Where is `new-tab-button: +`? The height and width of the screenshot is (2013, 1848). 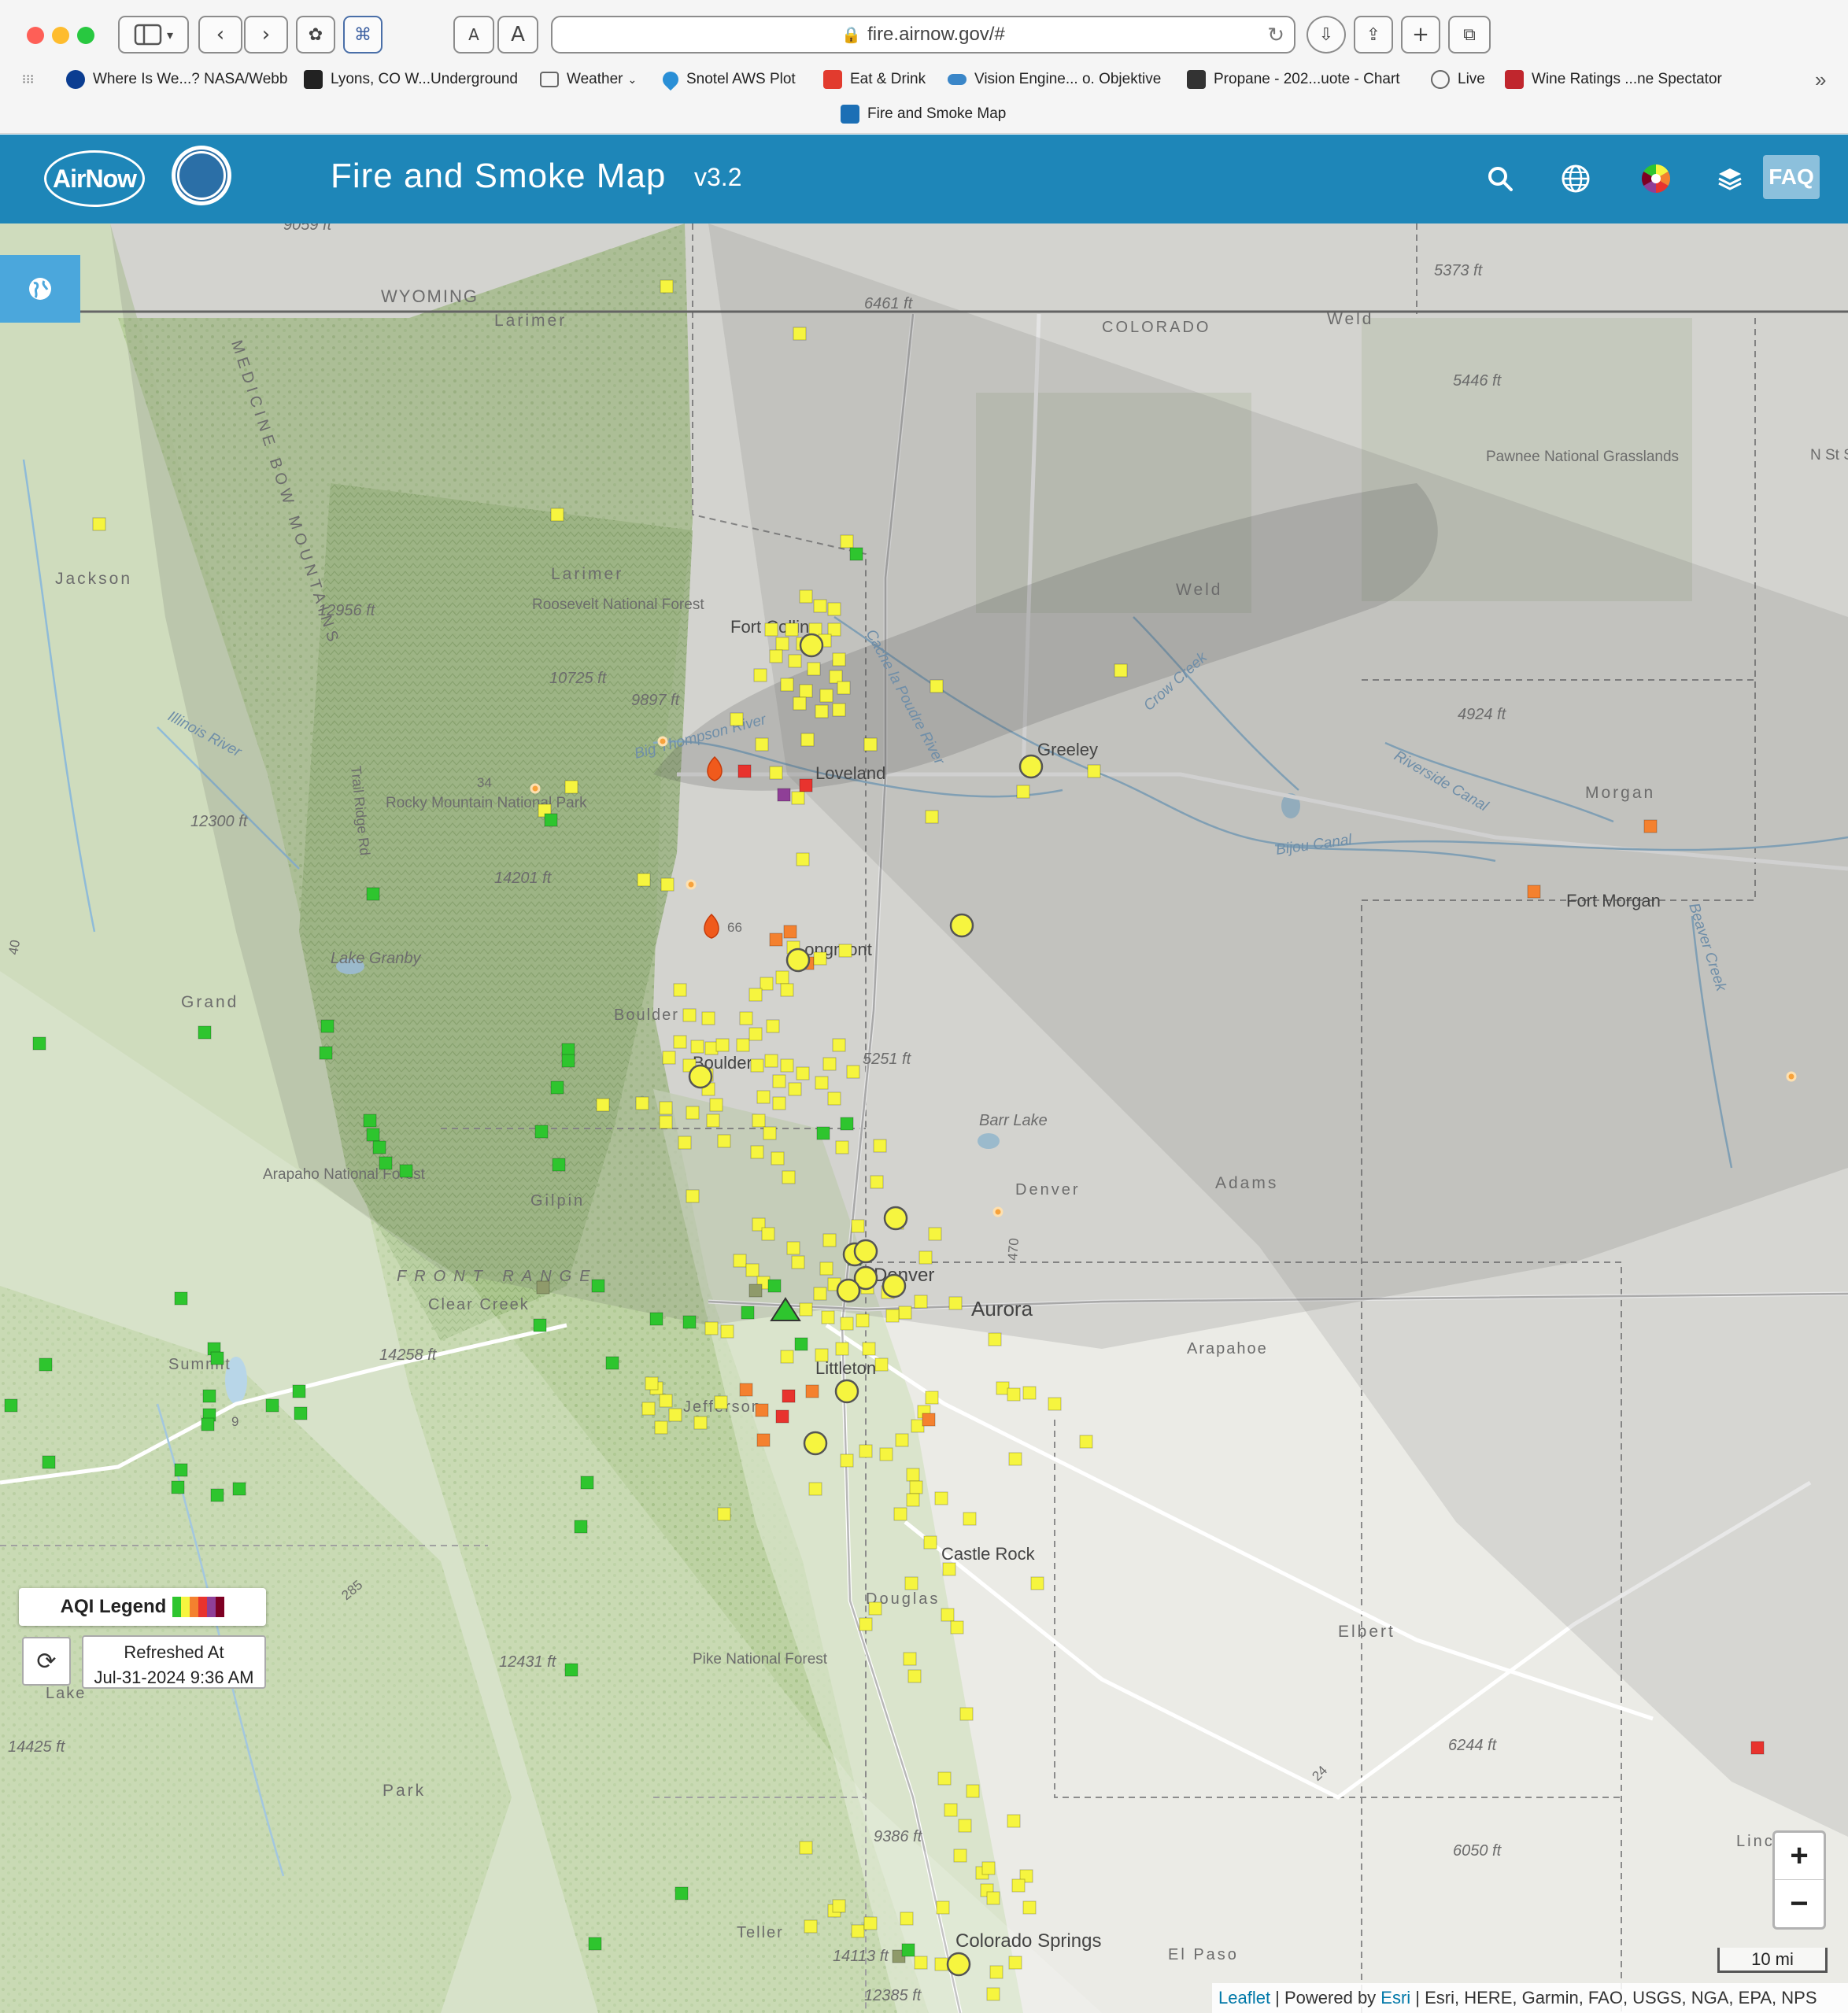
new-tab-button: + is located at coordinates (1420, 35).